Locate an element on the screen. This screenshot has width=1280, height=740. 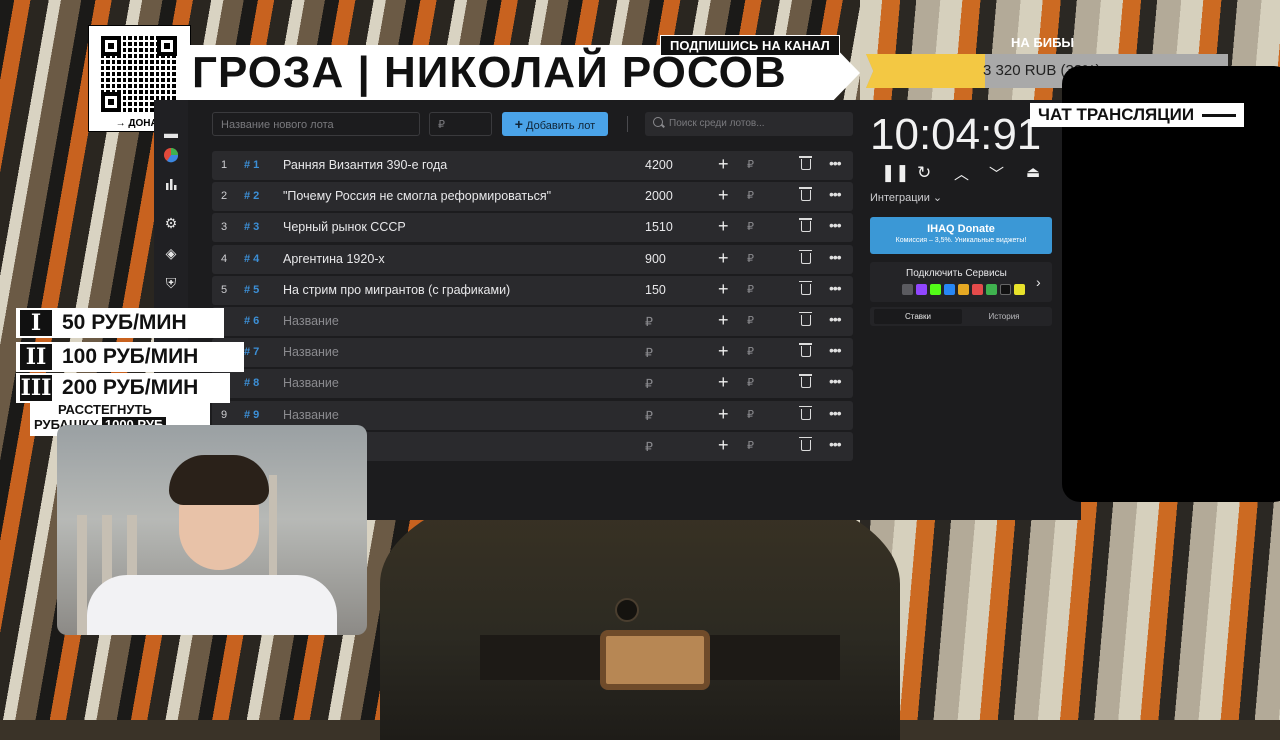
services-label: Подключить Сервисы is located at coordinates (956, 273).